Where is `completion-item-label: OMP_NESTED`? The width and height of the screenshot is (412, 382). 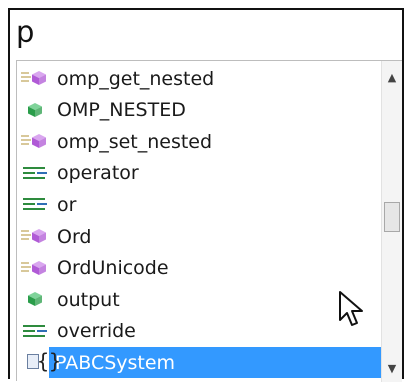 completion-item-label: OMP_NESTED is located at coordinates (121, 110).